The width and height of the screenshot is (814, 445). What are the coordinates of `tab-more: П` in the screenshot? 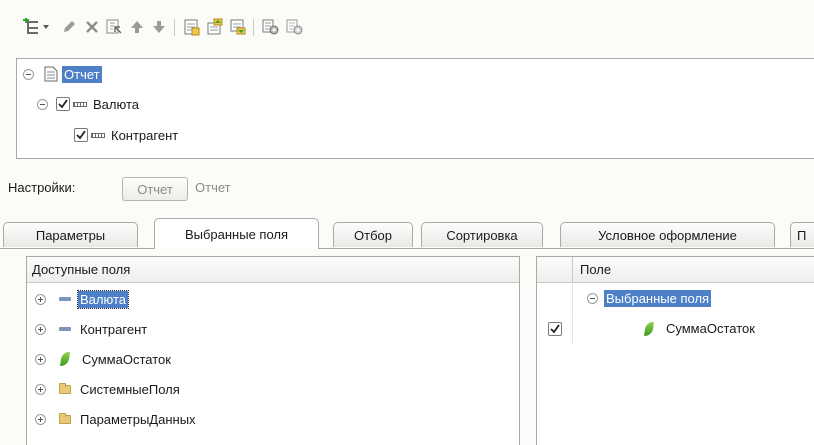 It's located at (802, 234).